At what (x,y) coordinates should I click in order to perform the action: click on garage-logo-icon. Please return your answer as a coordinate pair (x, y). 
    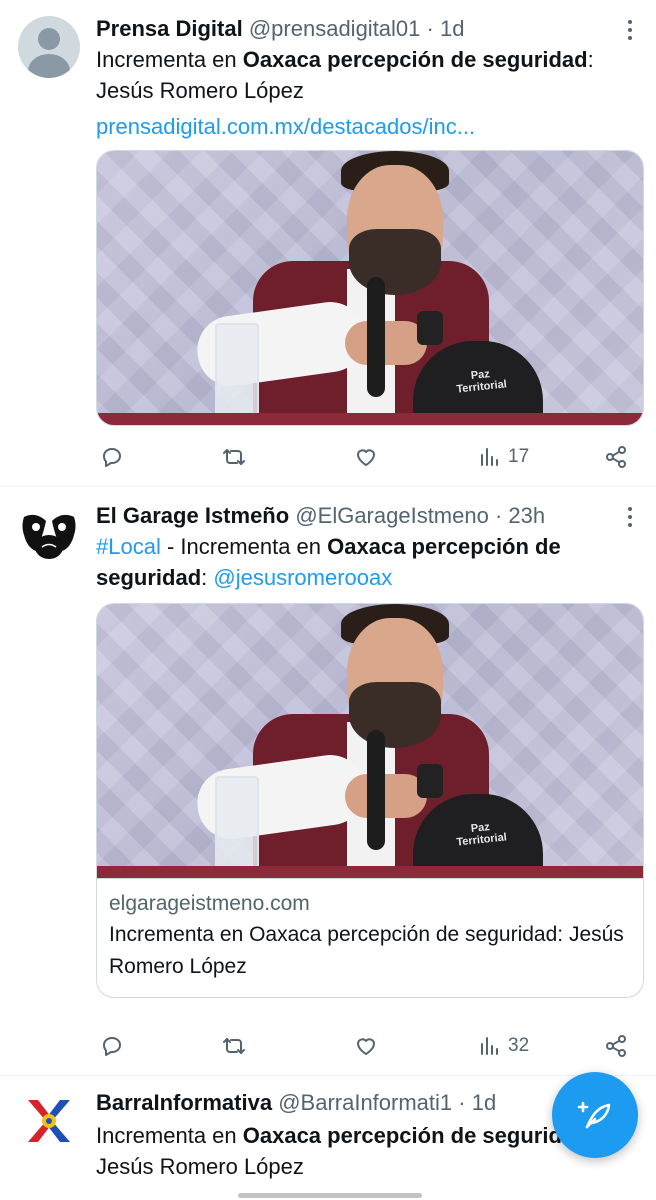
    Looking at the image, I should click on (49, 534).